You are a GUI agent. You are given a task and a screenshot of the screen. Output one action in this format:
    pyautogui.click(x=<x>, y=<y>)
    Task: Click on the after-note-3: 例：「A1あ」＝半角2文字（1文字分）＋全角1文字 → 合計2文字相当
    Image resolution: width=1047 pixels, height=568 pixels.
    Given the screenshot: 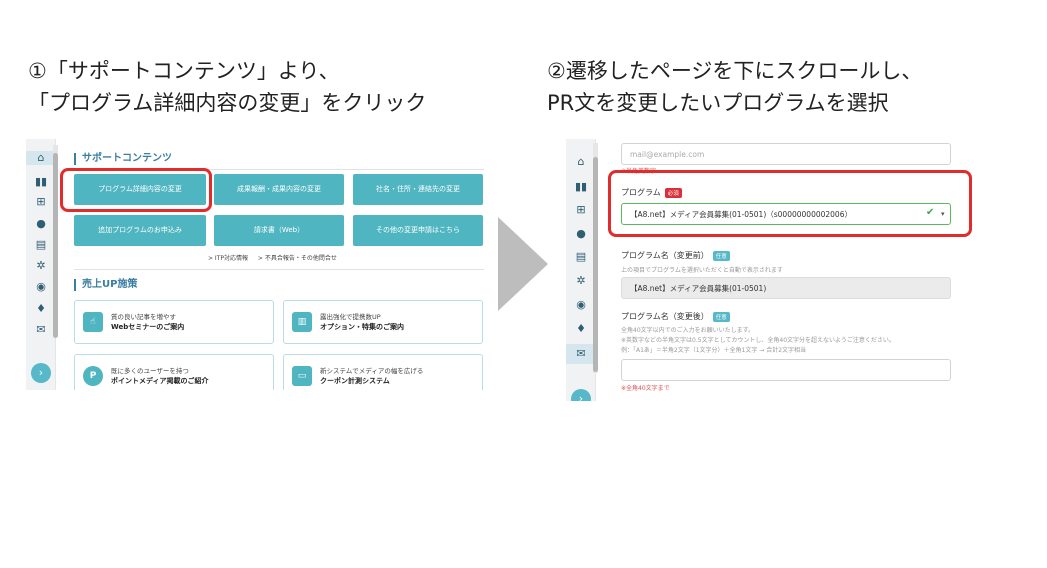 What is the action you would take?
    pyautogui.click(x=714, y=350)
    